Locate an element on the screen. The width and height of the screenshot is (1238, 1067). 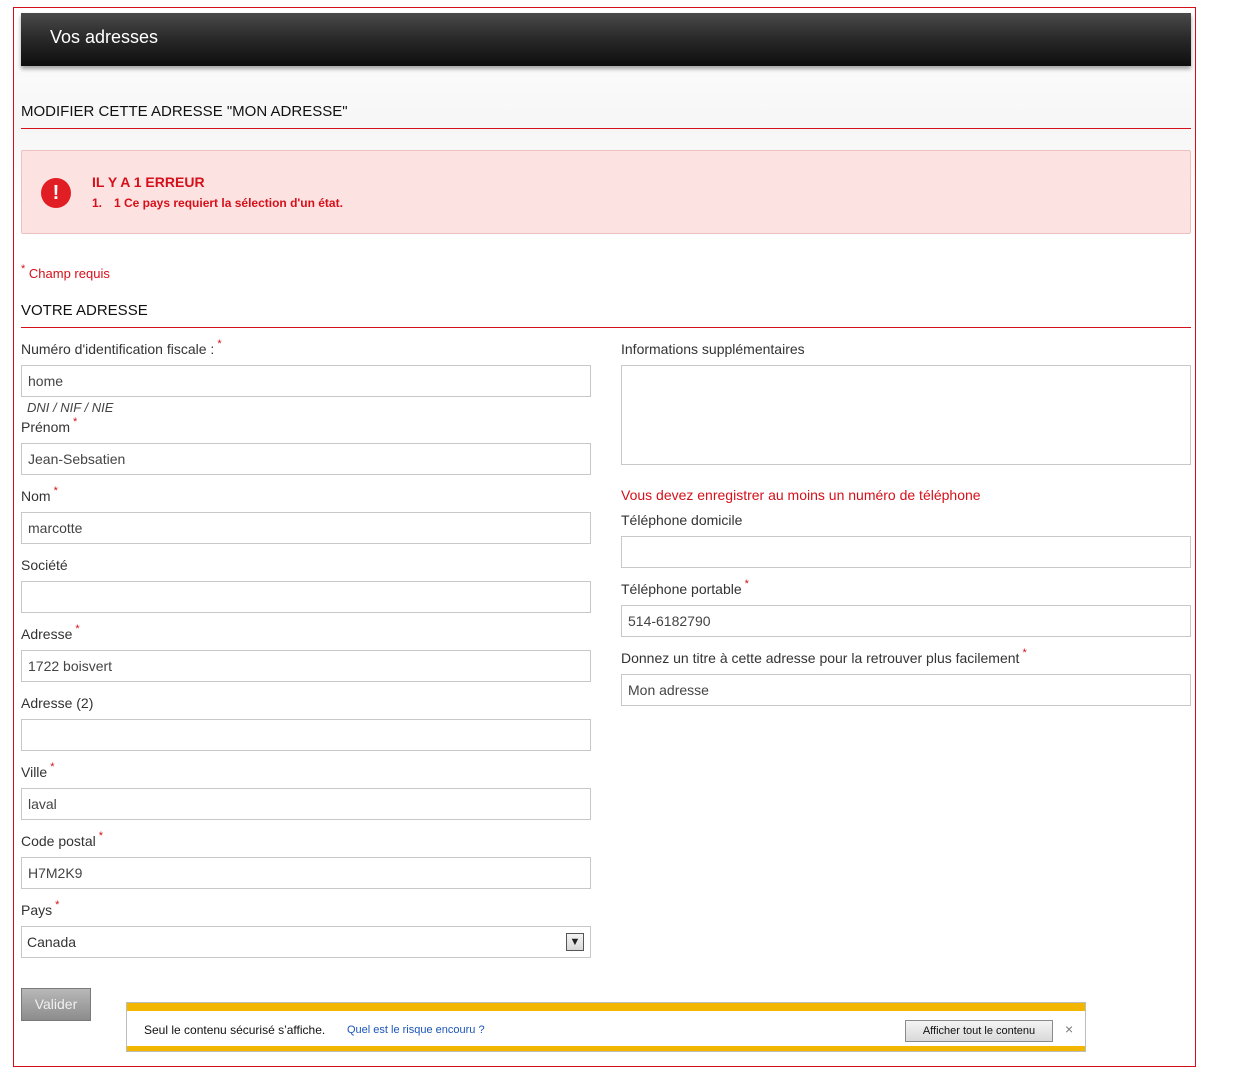
required-note-text: Champ requis is located at coordinates (69, 273).